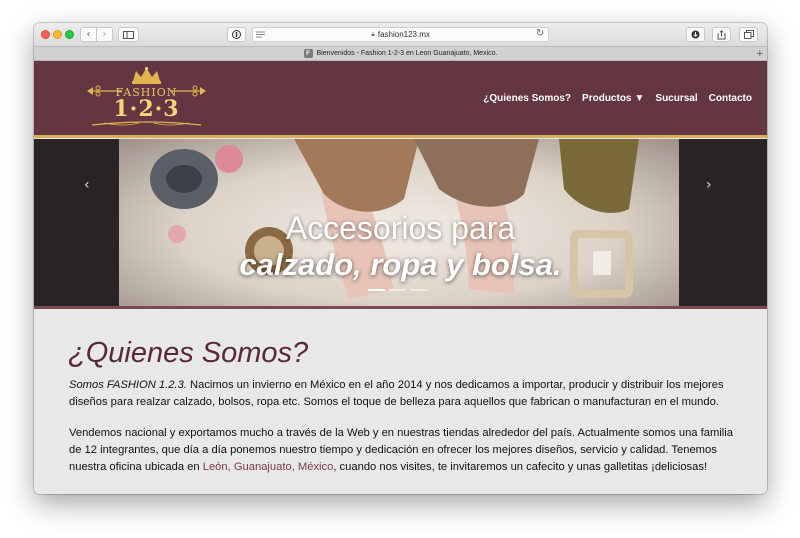  Describe the element at coordinates (721, 34) in the screenshot. I see `share-icon` at that location.